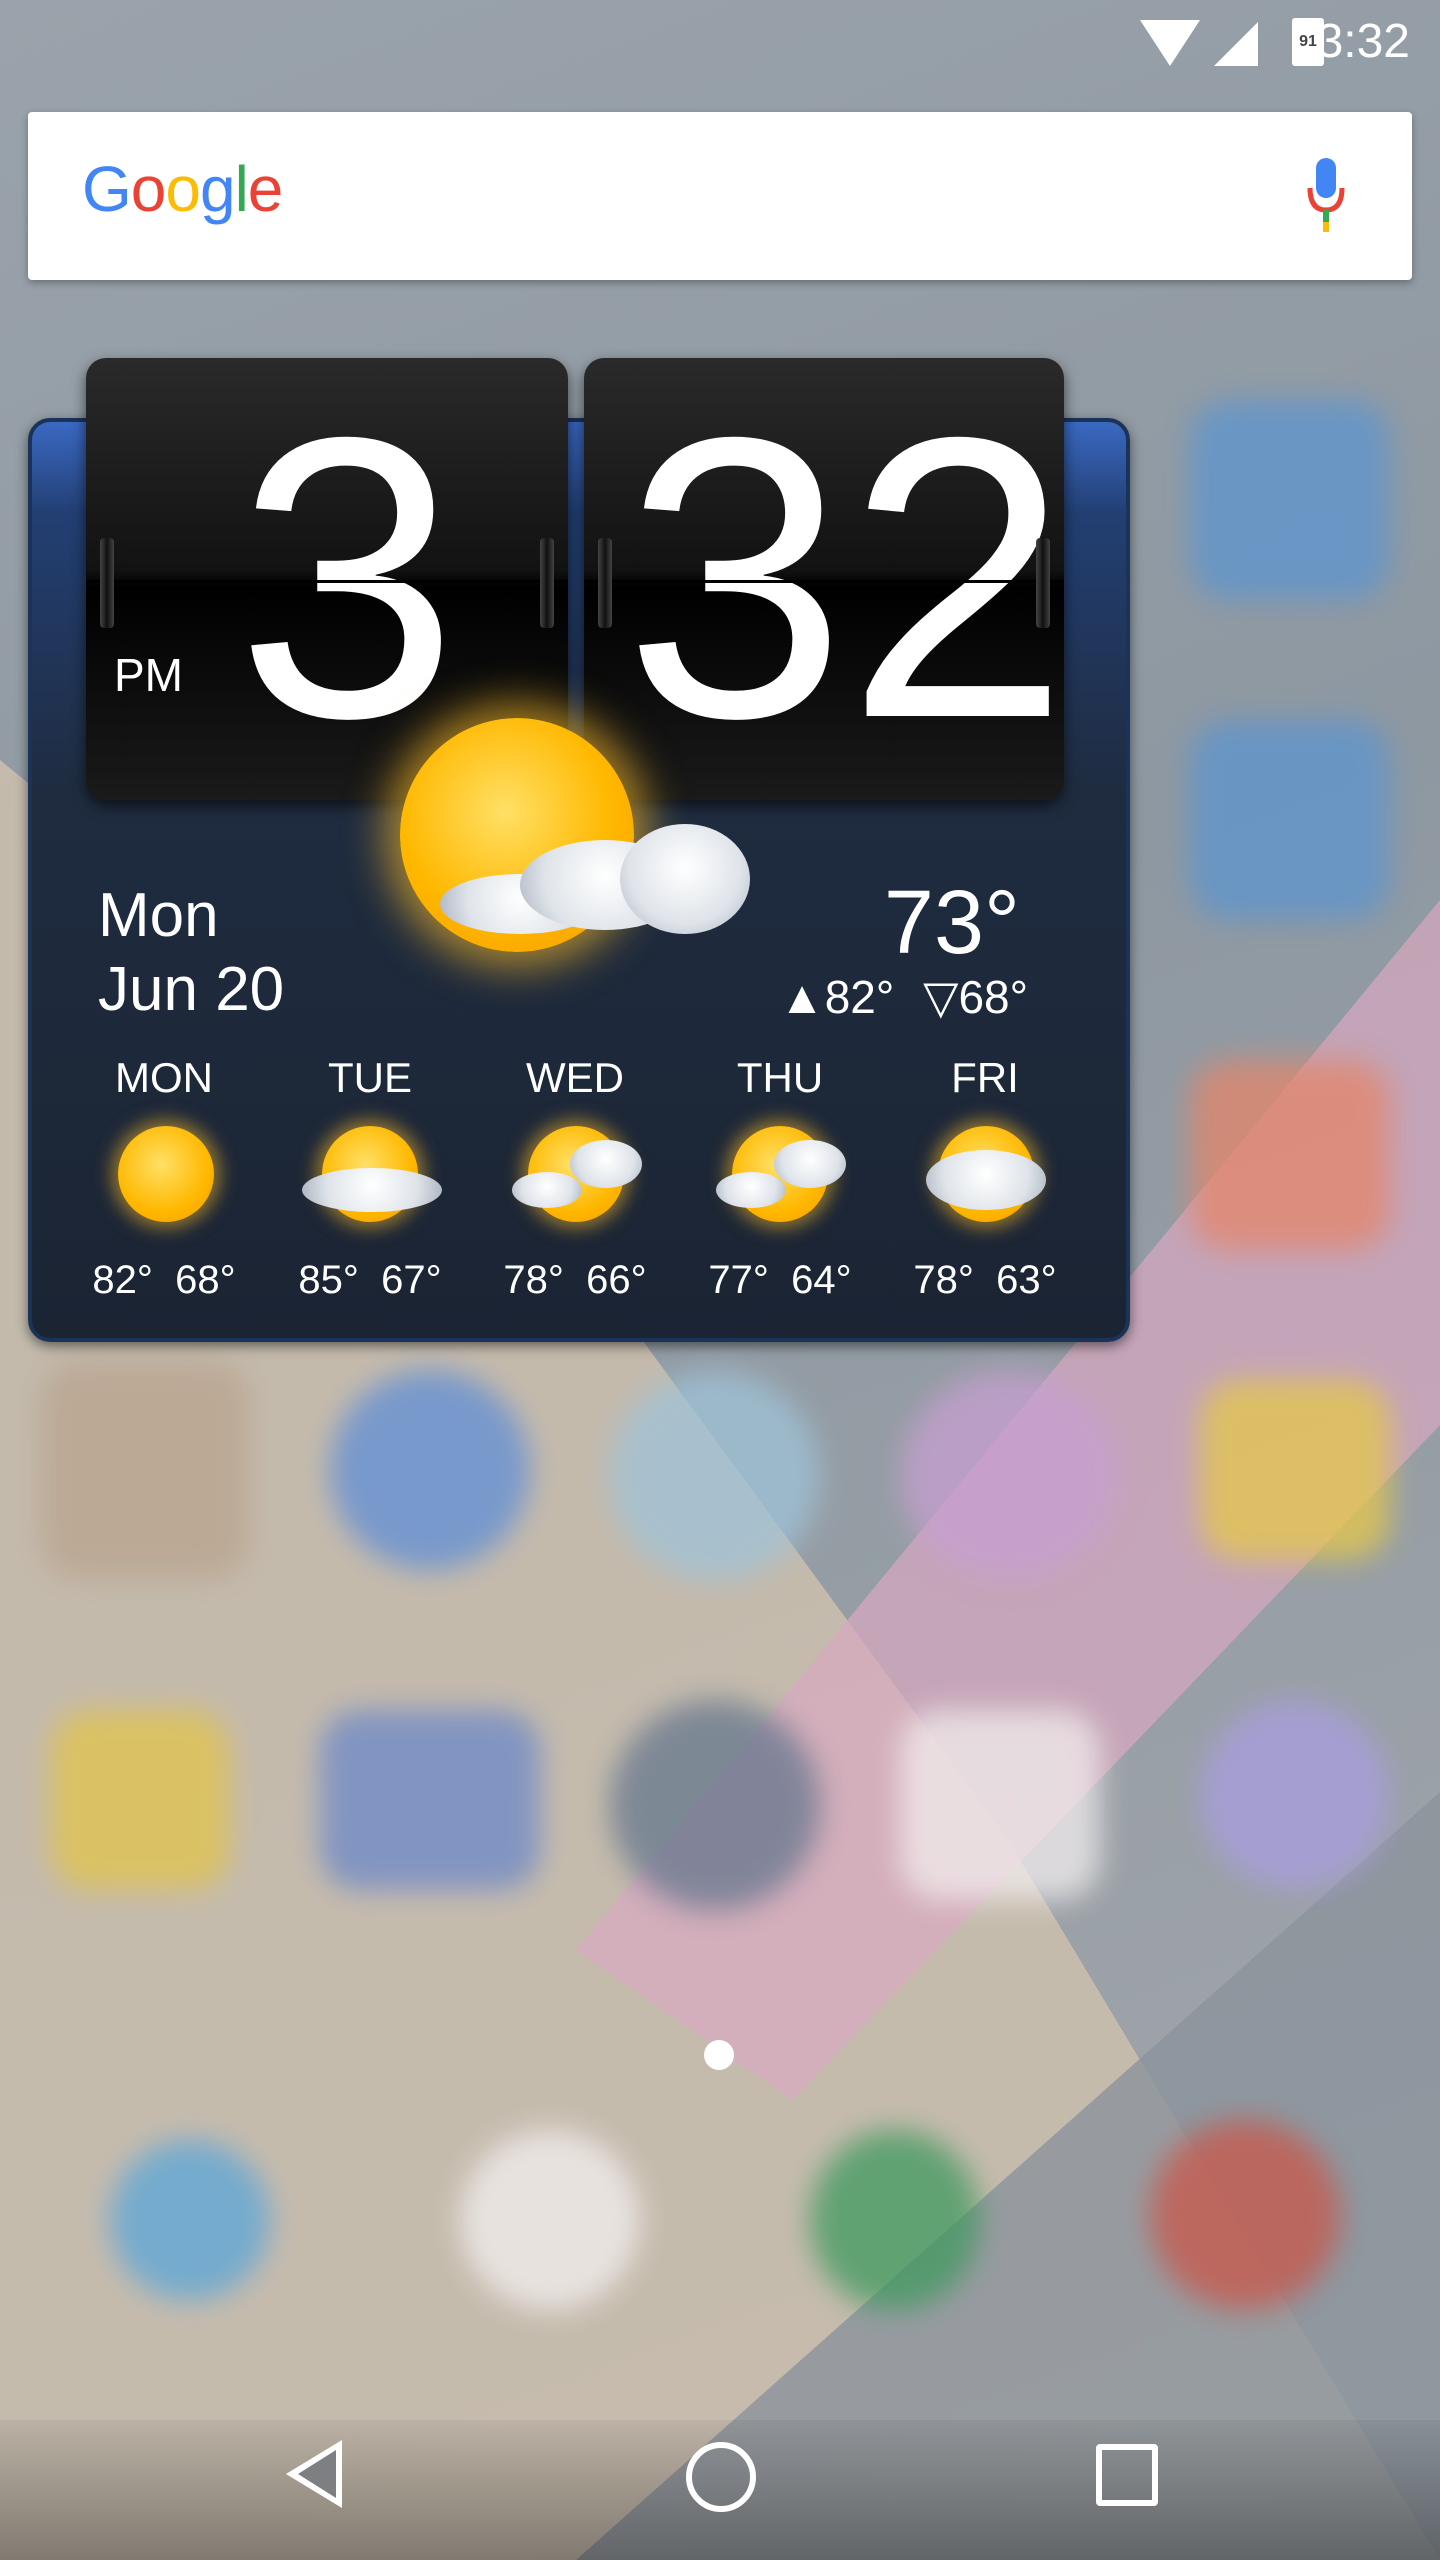  I want to click on forecast-day: WED, so click(575, 1077).